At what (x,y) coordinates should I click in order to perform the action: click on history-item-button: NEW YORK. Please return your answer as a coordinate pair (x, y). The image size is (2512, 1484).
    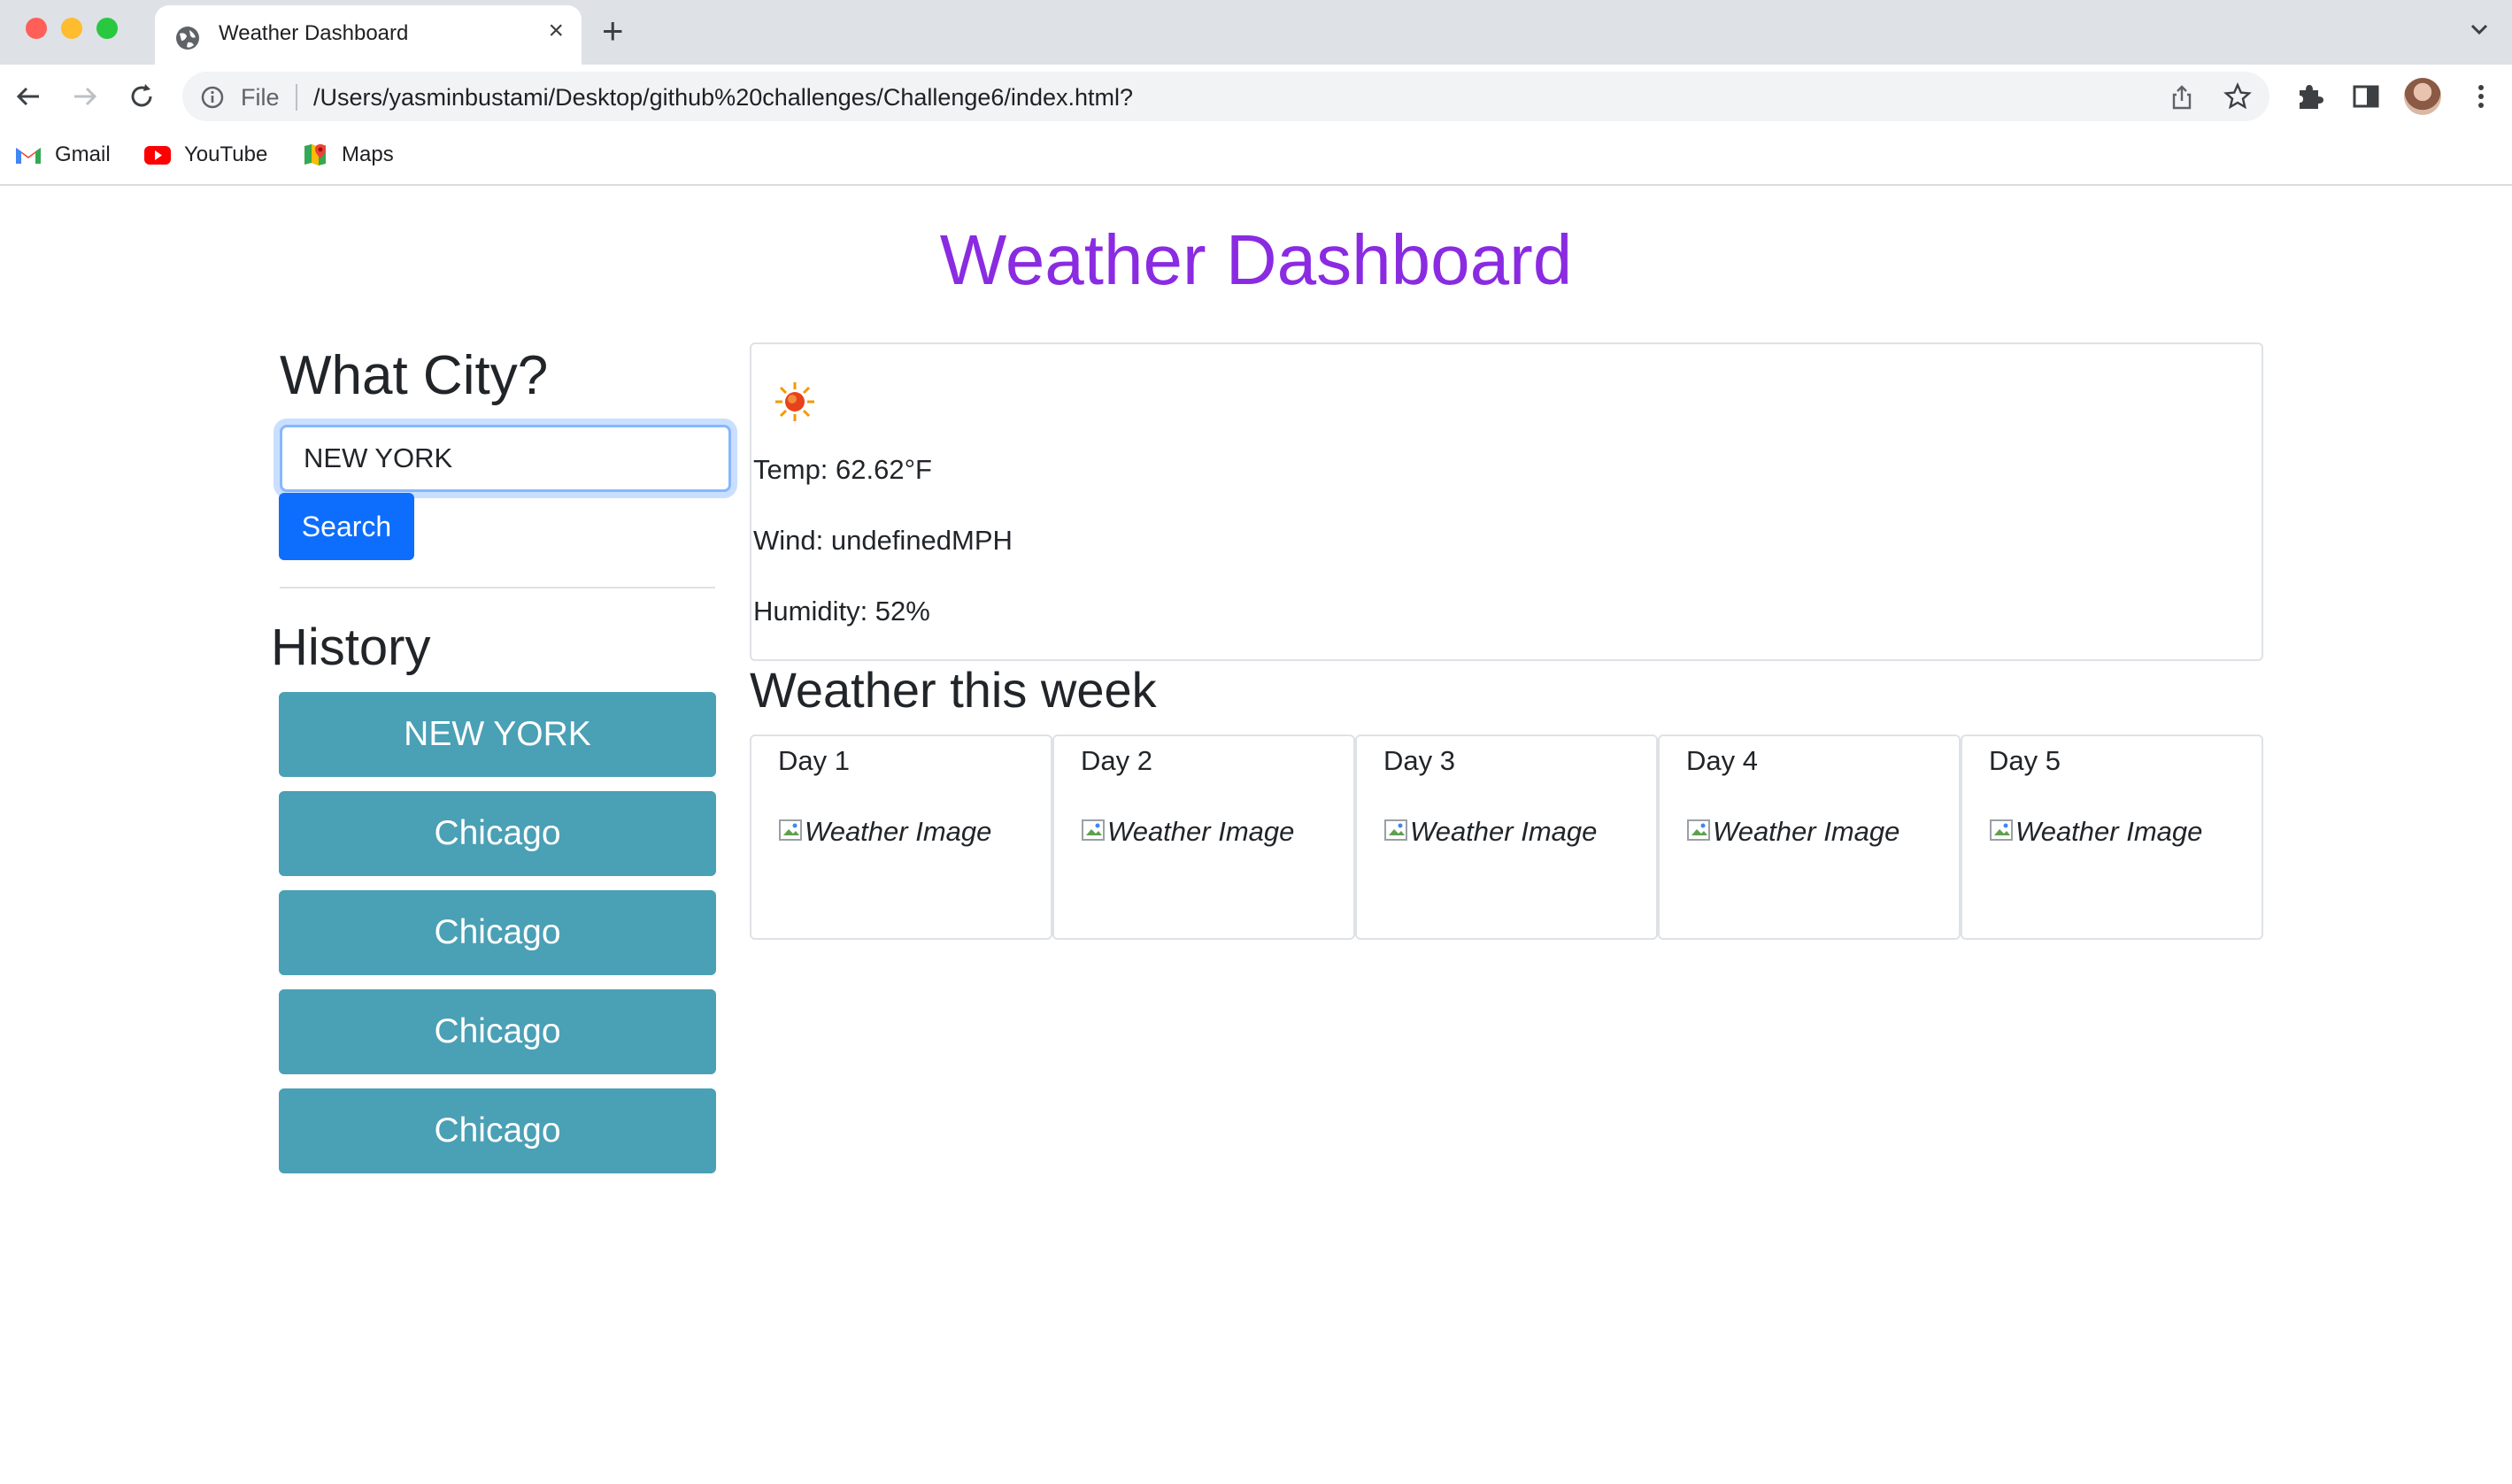
    Looking at the image, I should click on (497, 734).